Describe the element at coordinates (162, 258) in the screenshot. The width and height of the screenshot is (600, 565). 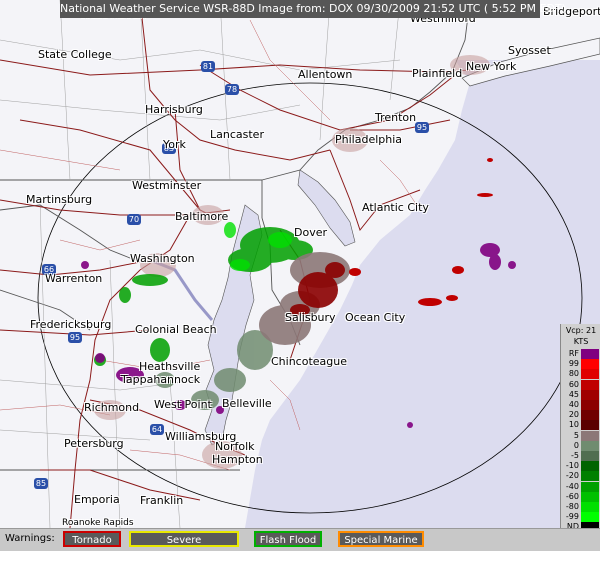
I see `city-washington: Washington` at that location.